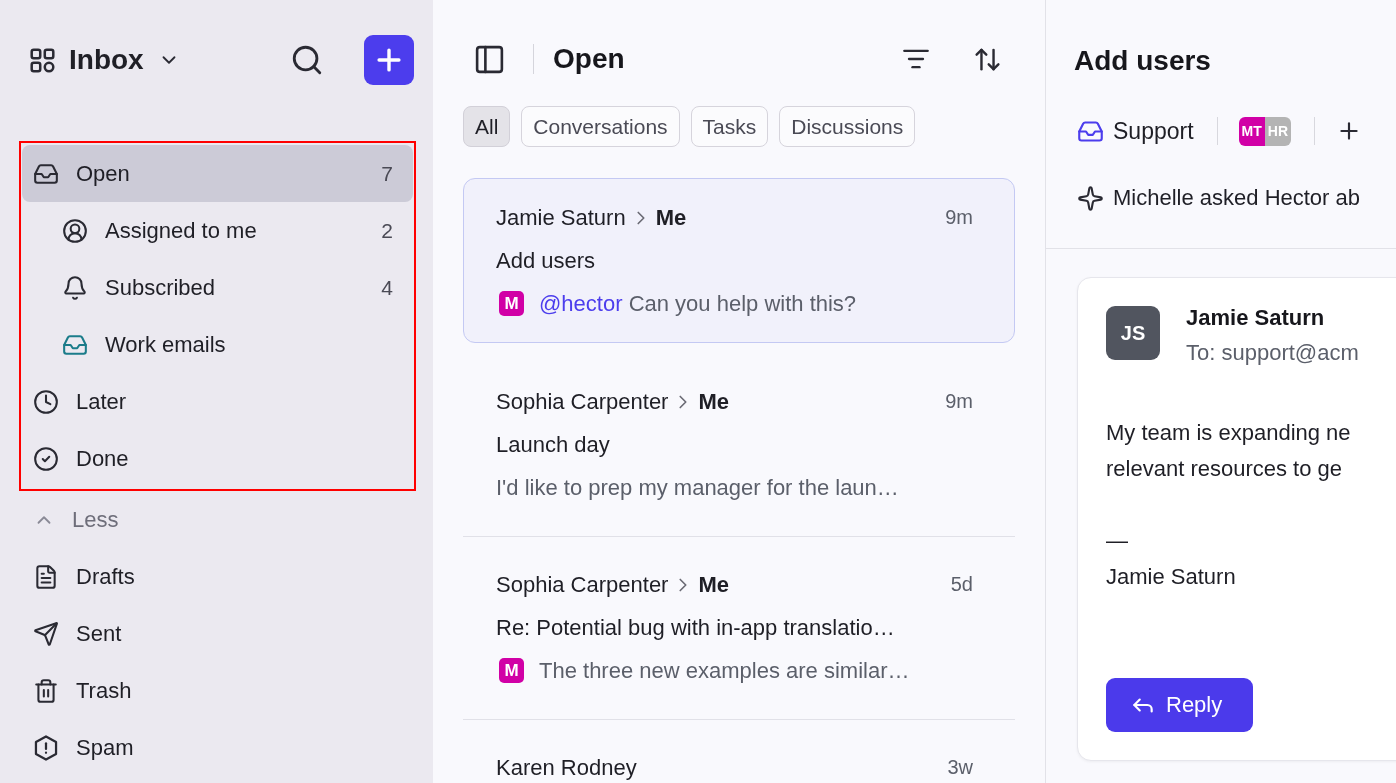  Describe the element at coordinates (307, 60) in the screenshot. I see `search-icon` at that location.